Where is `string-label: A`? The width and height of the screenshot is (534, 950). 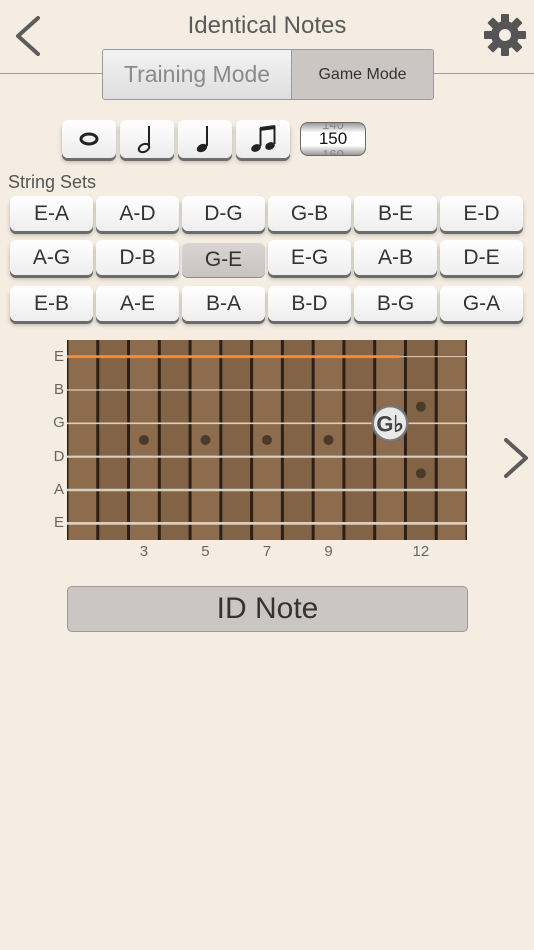 string-label: A is located at coordinates (58, 489).